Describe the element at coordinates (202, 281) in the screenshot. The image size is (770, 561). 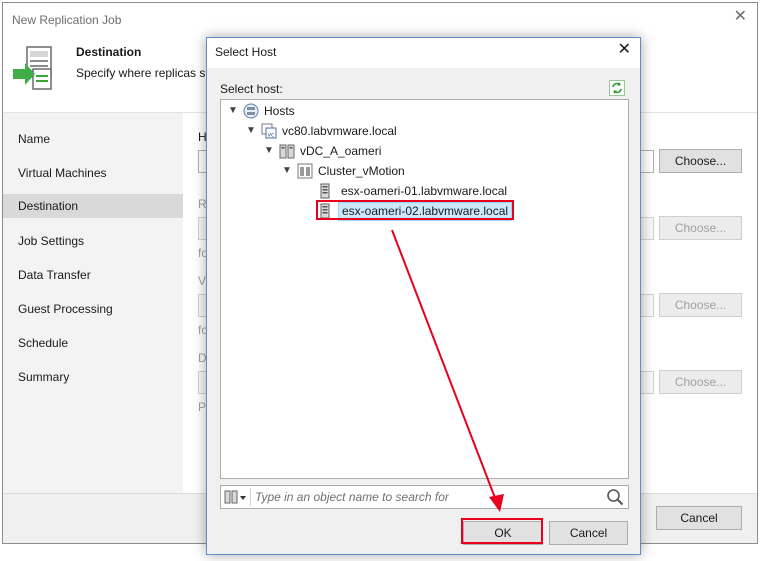
I see `vm-folder-label: V` at that location.